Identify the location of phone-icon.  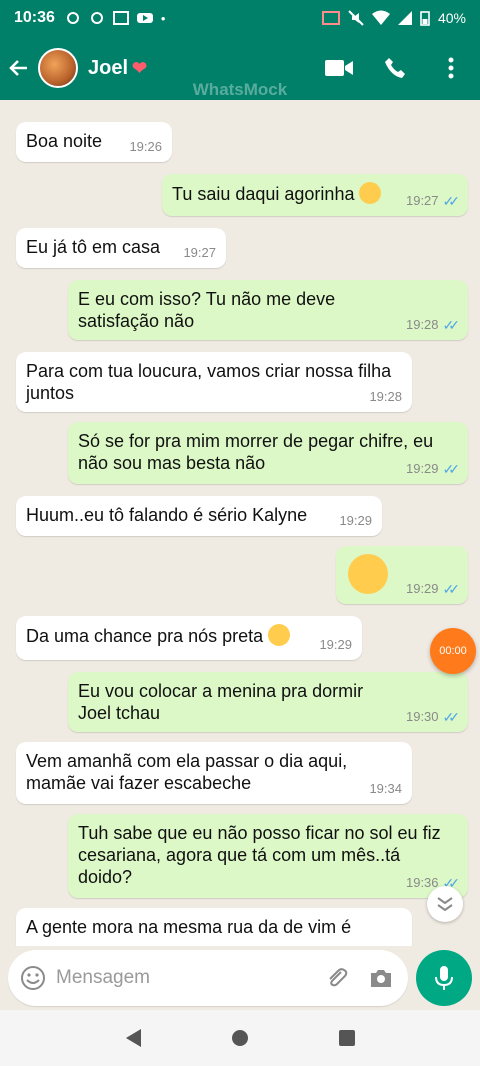
(395, 68).